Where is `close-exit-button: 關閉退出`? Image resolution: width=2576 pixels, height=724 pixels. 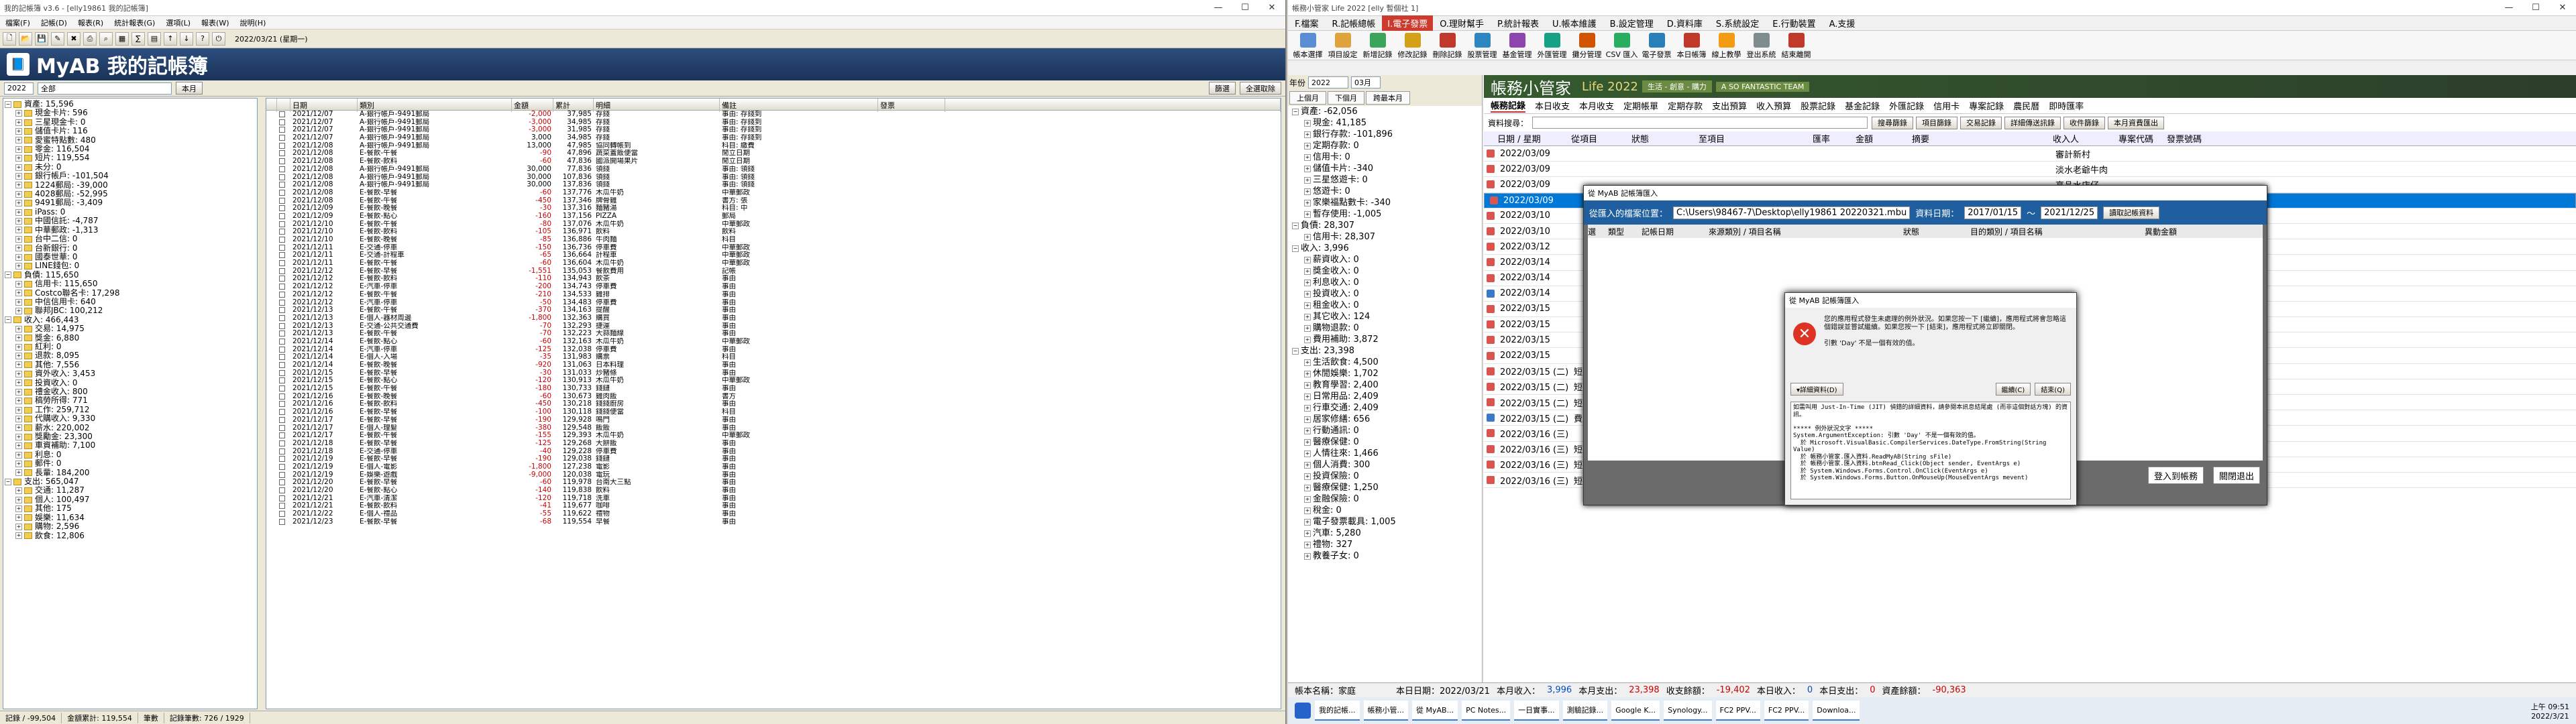 close-exit-button: 關閉退出 is located at coordinates (2236, 475).